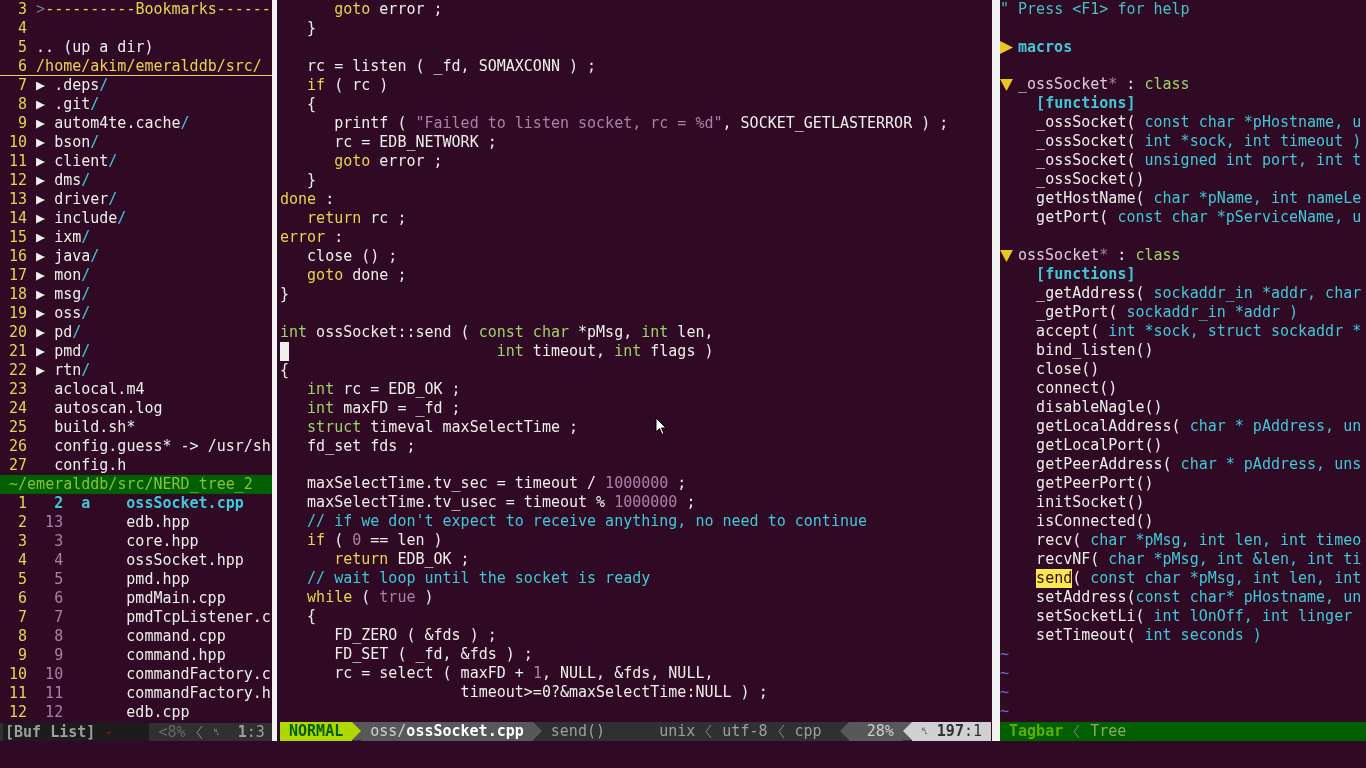 This screenshot has height=768, width=1366. What do you see at coordinates (1099, 445) in the screenshot?
I see `tag-name: getLocalPort()` at bounding box center [1099, 445].